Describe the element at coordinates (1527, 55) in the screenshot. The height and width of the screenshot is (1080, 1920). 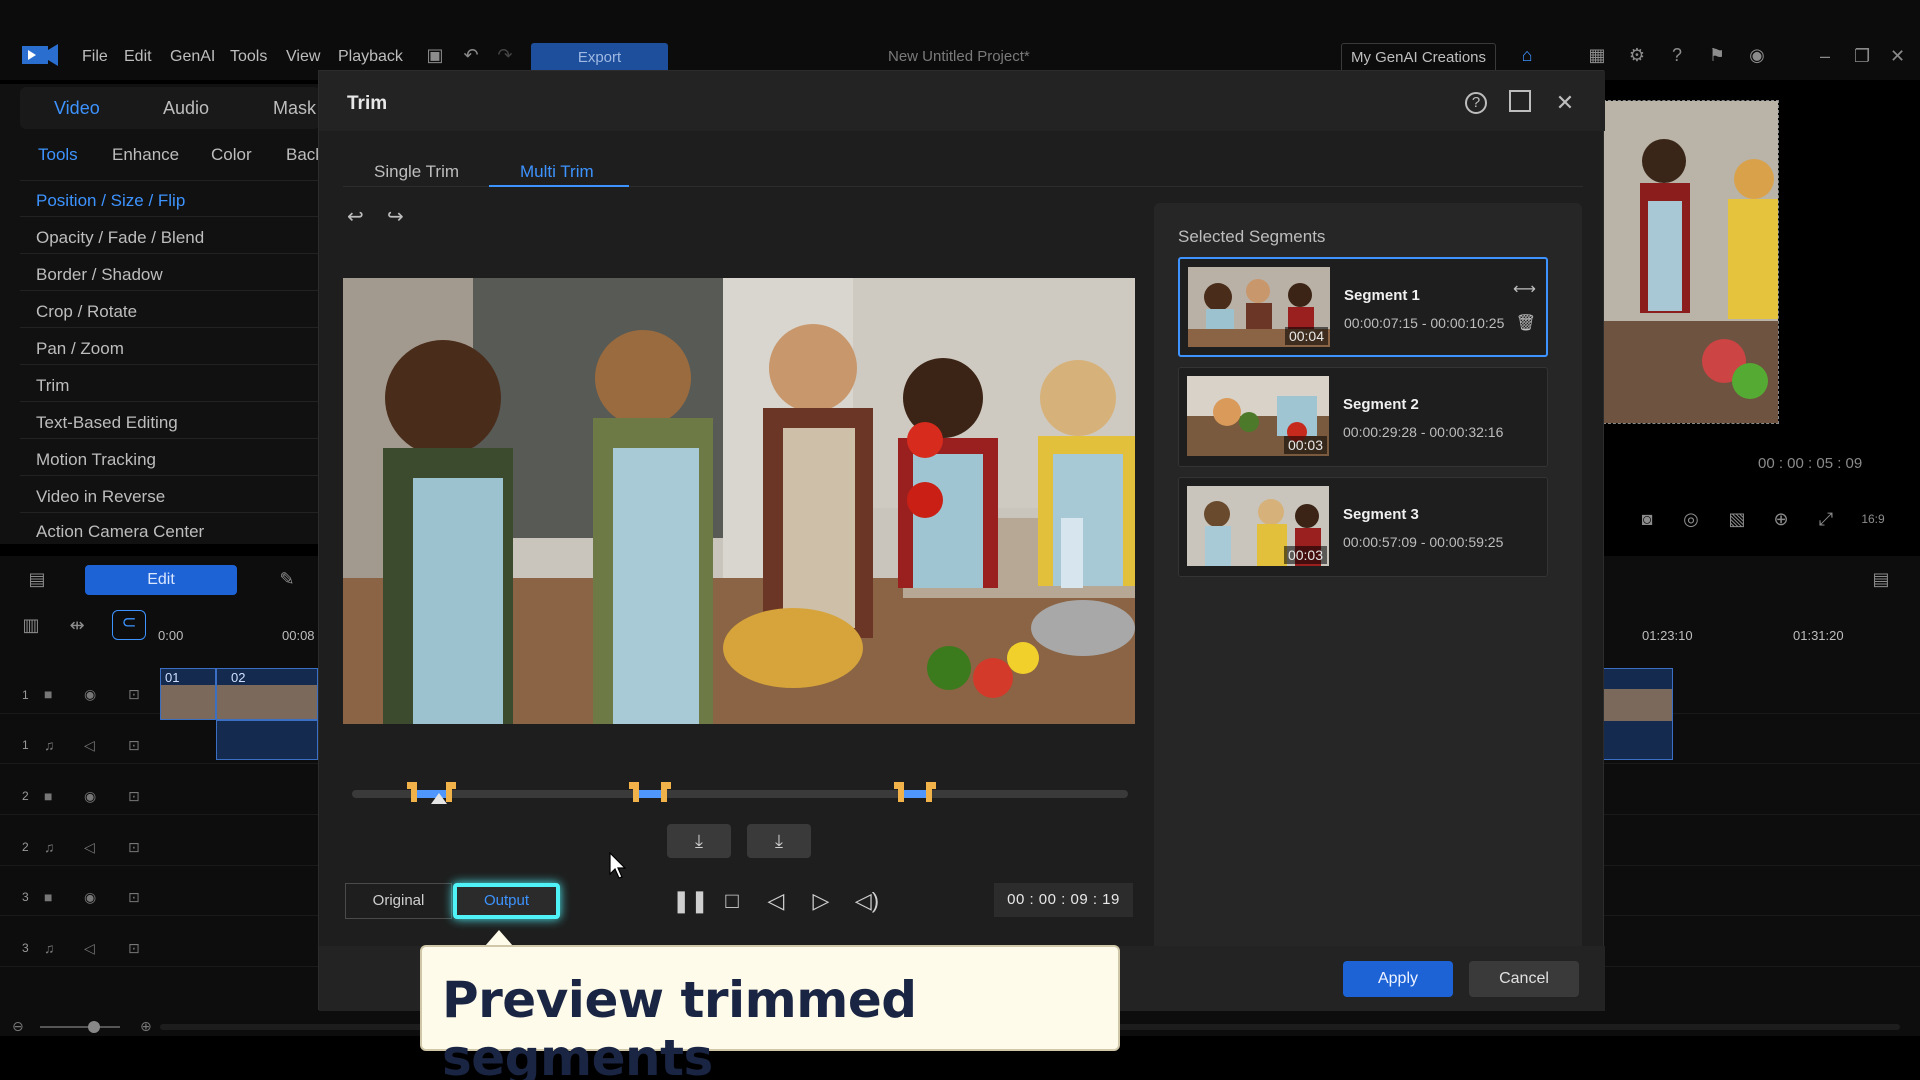
I see `ai-assistant-icon: ⌂` at that location.